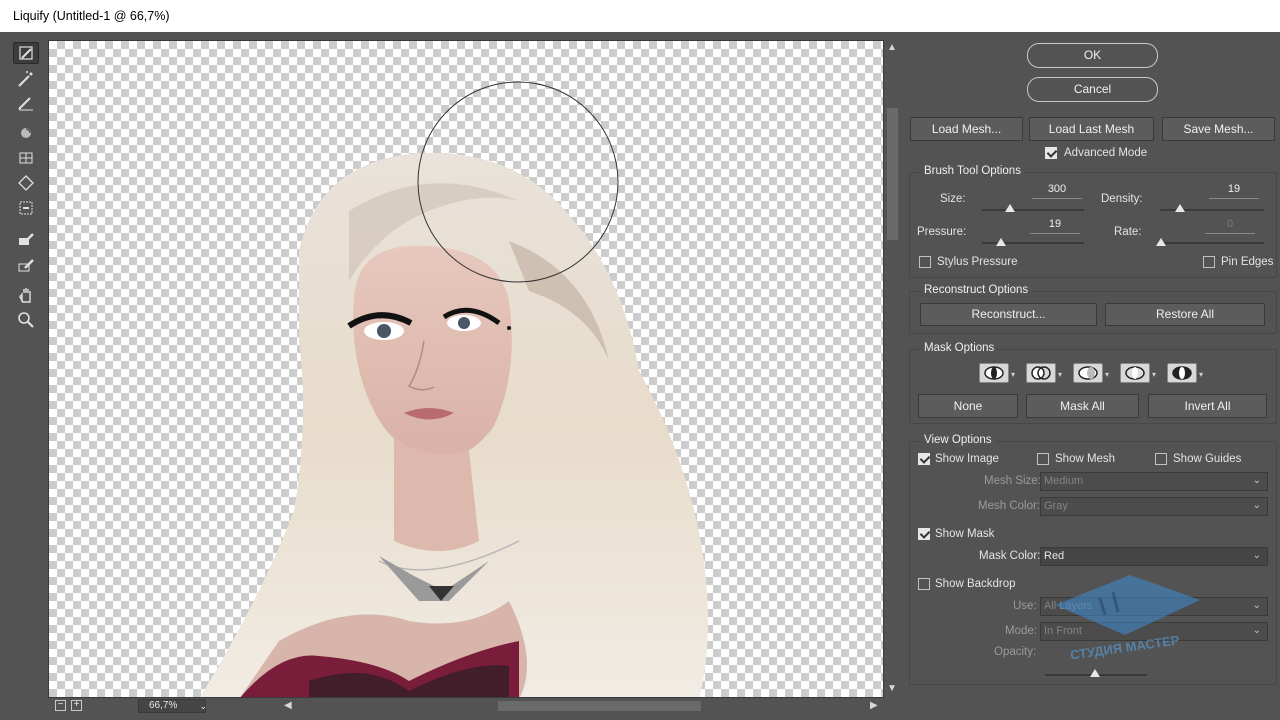 Image resolution: width=1280 pixels, height=720 pixels. What do you see at coordinates (975, 584) in the screenshot?
I see `show-backdrop-label: Show Backdrop` at bounding box center [975, 584].